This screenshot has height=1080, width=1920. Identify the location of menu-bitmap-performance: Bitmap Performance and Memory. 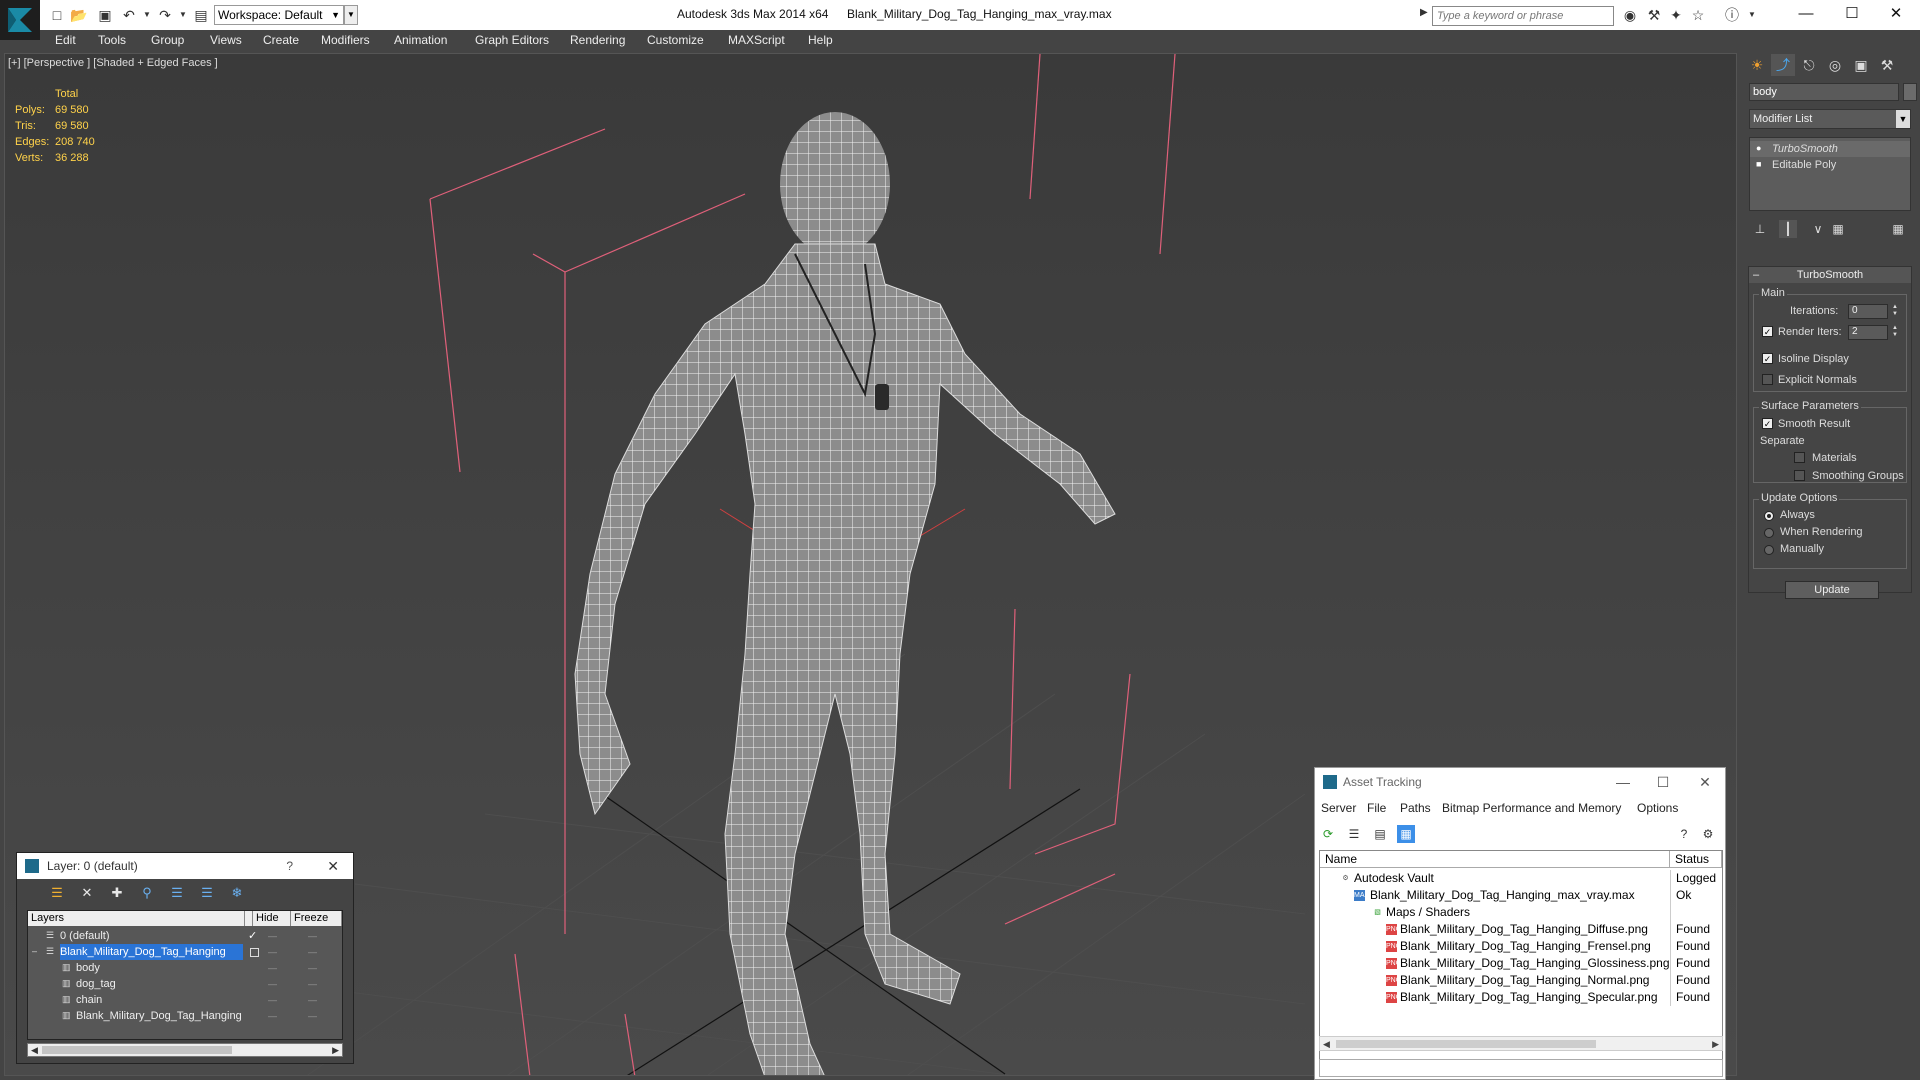
(1531, 808).